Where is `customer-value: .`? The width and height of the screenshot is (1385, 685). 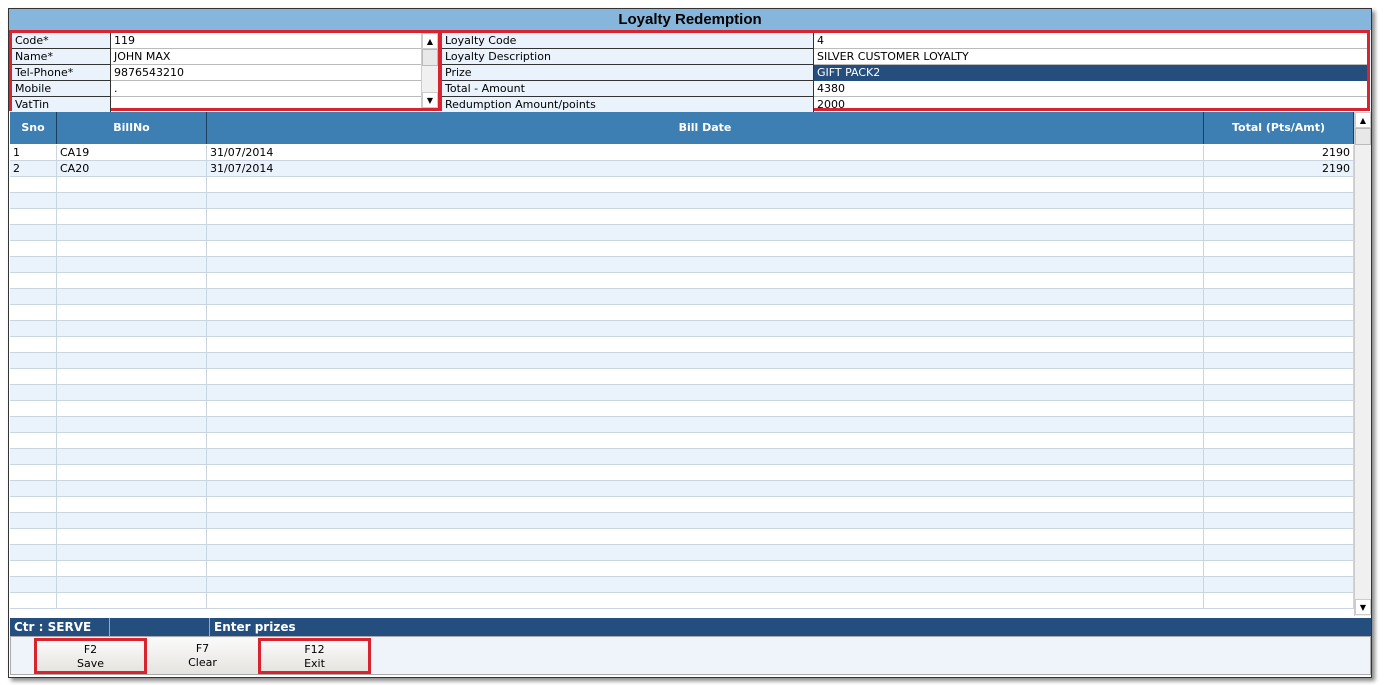
customer-value: . is located at coordinates (266, 89).